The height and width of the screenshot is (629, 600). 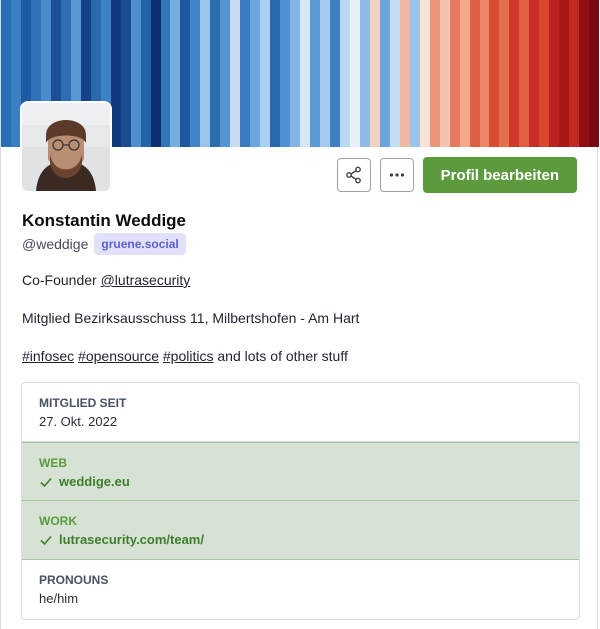 I want to click on more-icon, so click(x=396, y=175).